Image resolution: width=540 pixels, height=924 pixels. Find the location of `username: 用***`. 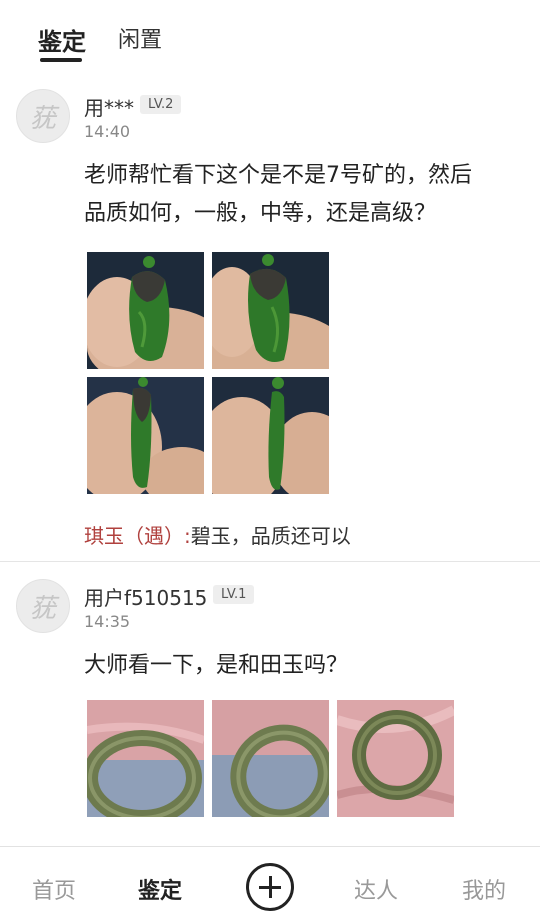

username: 用*** is located at coordinates (109, 106).